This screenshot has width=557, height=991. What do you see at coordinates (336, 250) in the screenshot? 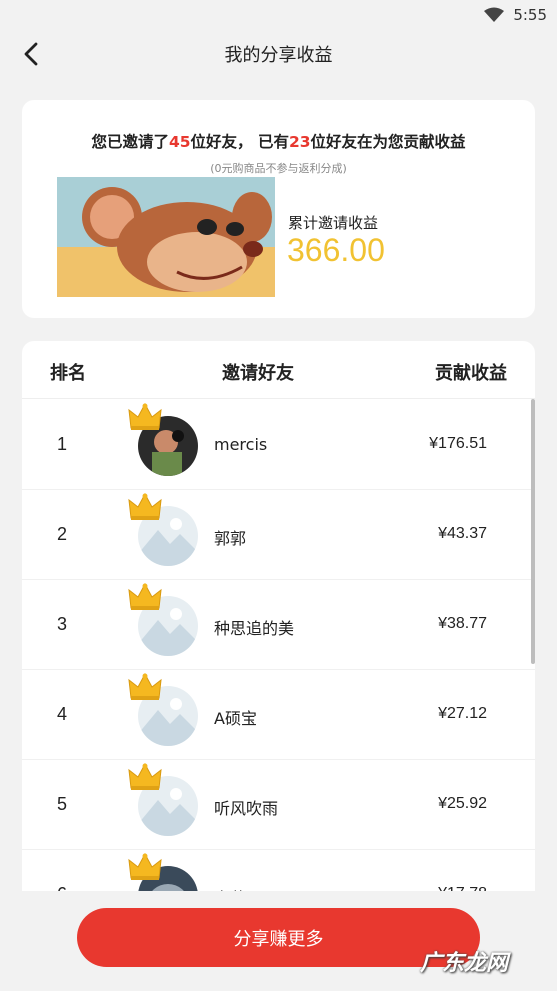
I see `earnings-value: 366.00` at bounding box center [336, 250].